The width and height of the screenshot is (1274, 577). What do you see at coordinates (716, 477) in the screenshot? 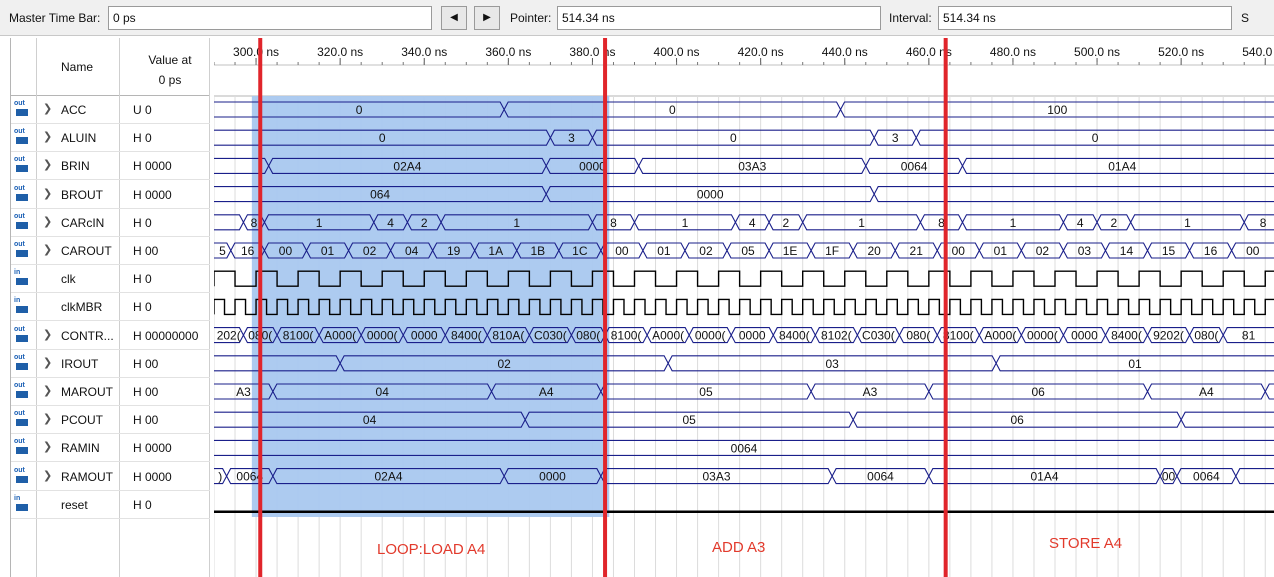
I see `RAMOUT-bus-value: 03A3` at bounding box center [716, 477].